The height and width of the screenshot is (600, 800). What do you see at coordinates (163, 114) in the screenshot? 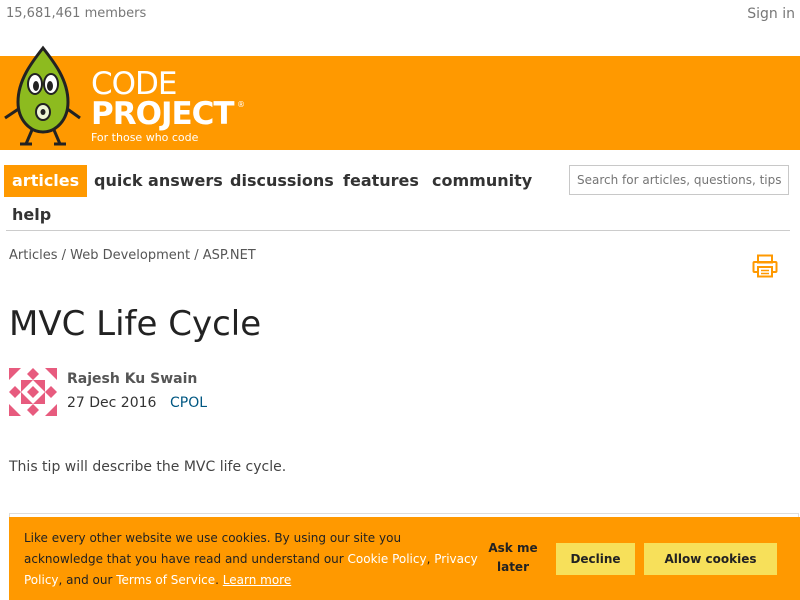
I see `logo-project-text: PROJECT` at bounding box center [163, 114].